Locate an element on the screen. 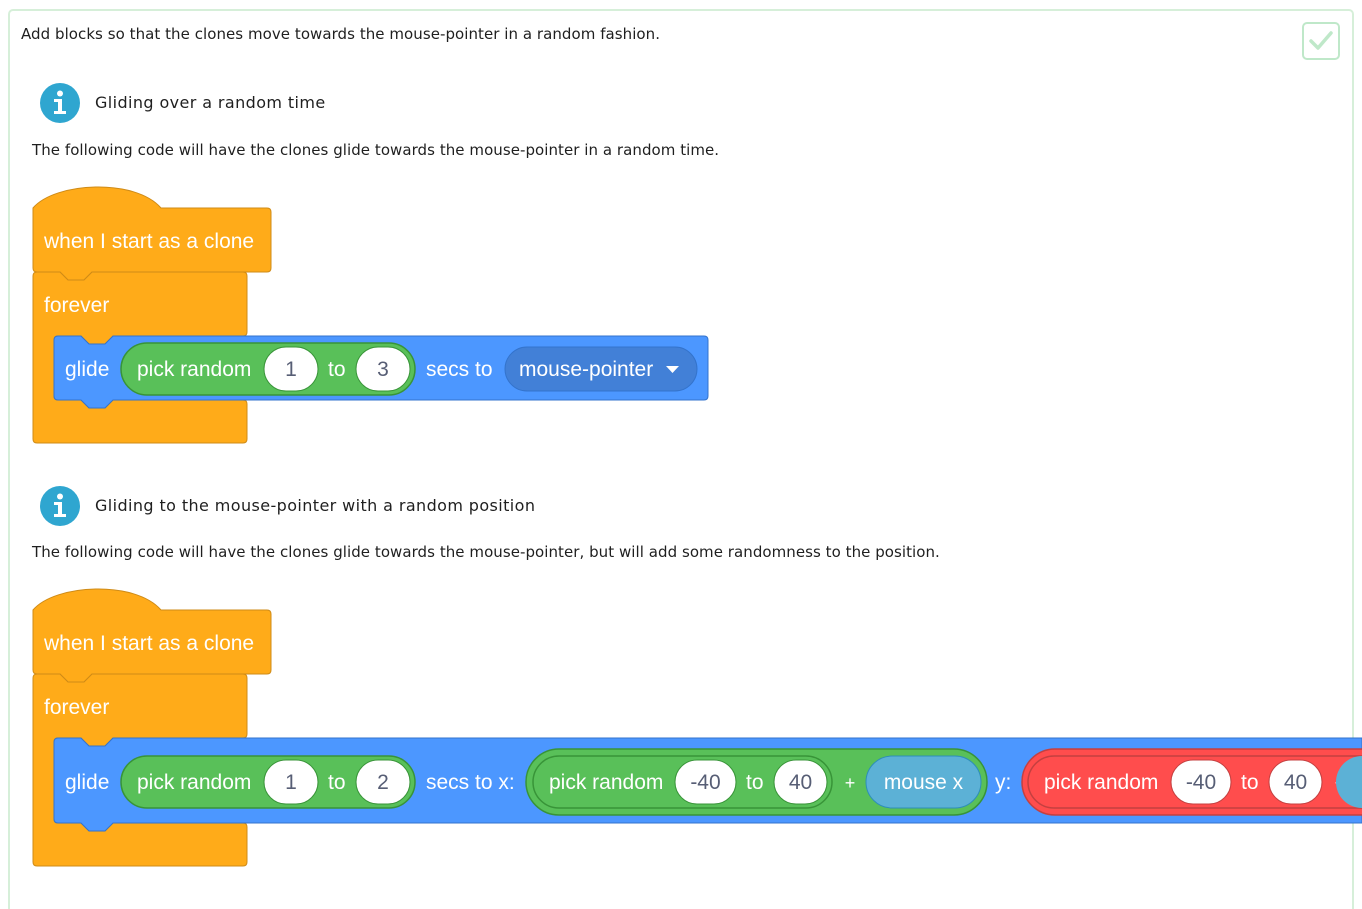 This screenshot has width=1362, height=909. y-pick-random-label: pick random is located at coordinates (1101, 782).